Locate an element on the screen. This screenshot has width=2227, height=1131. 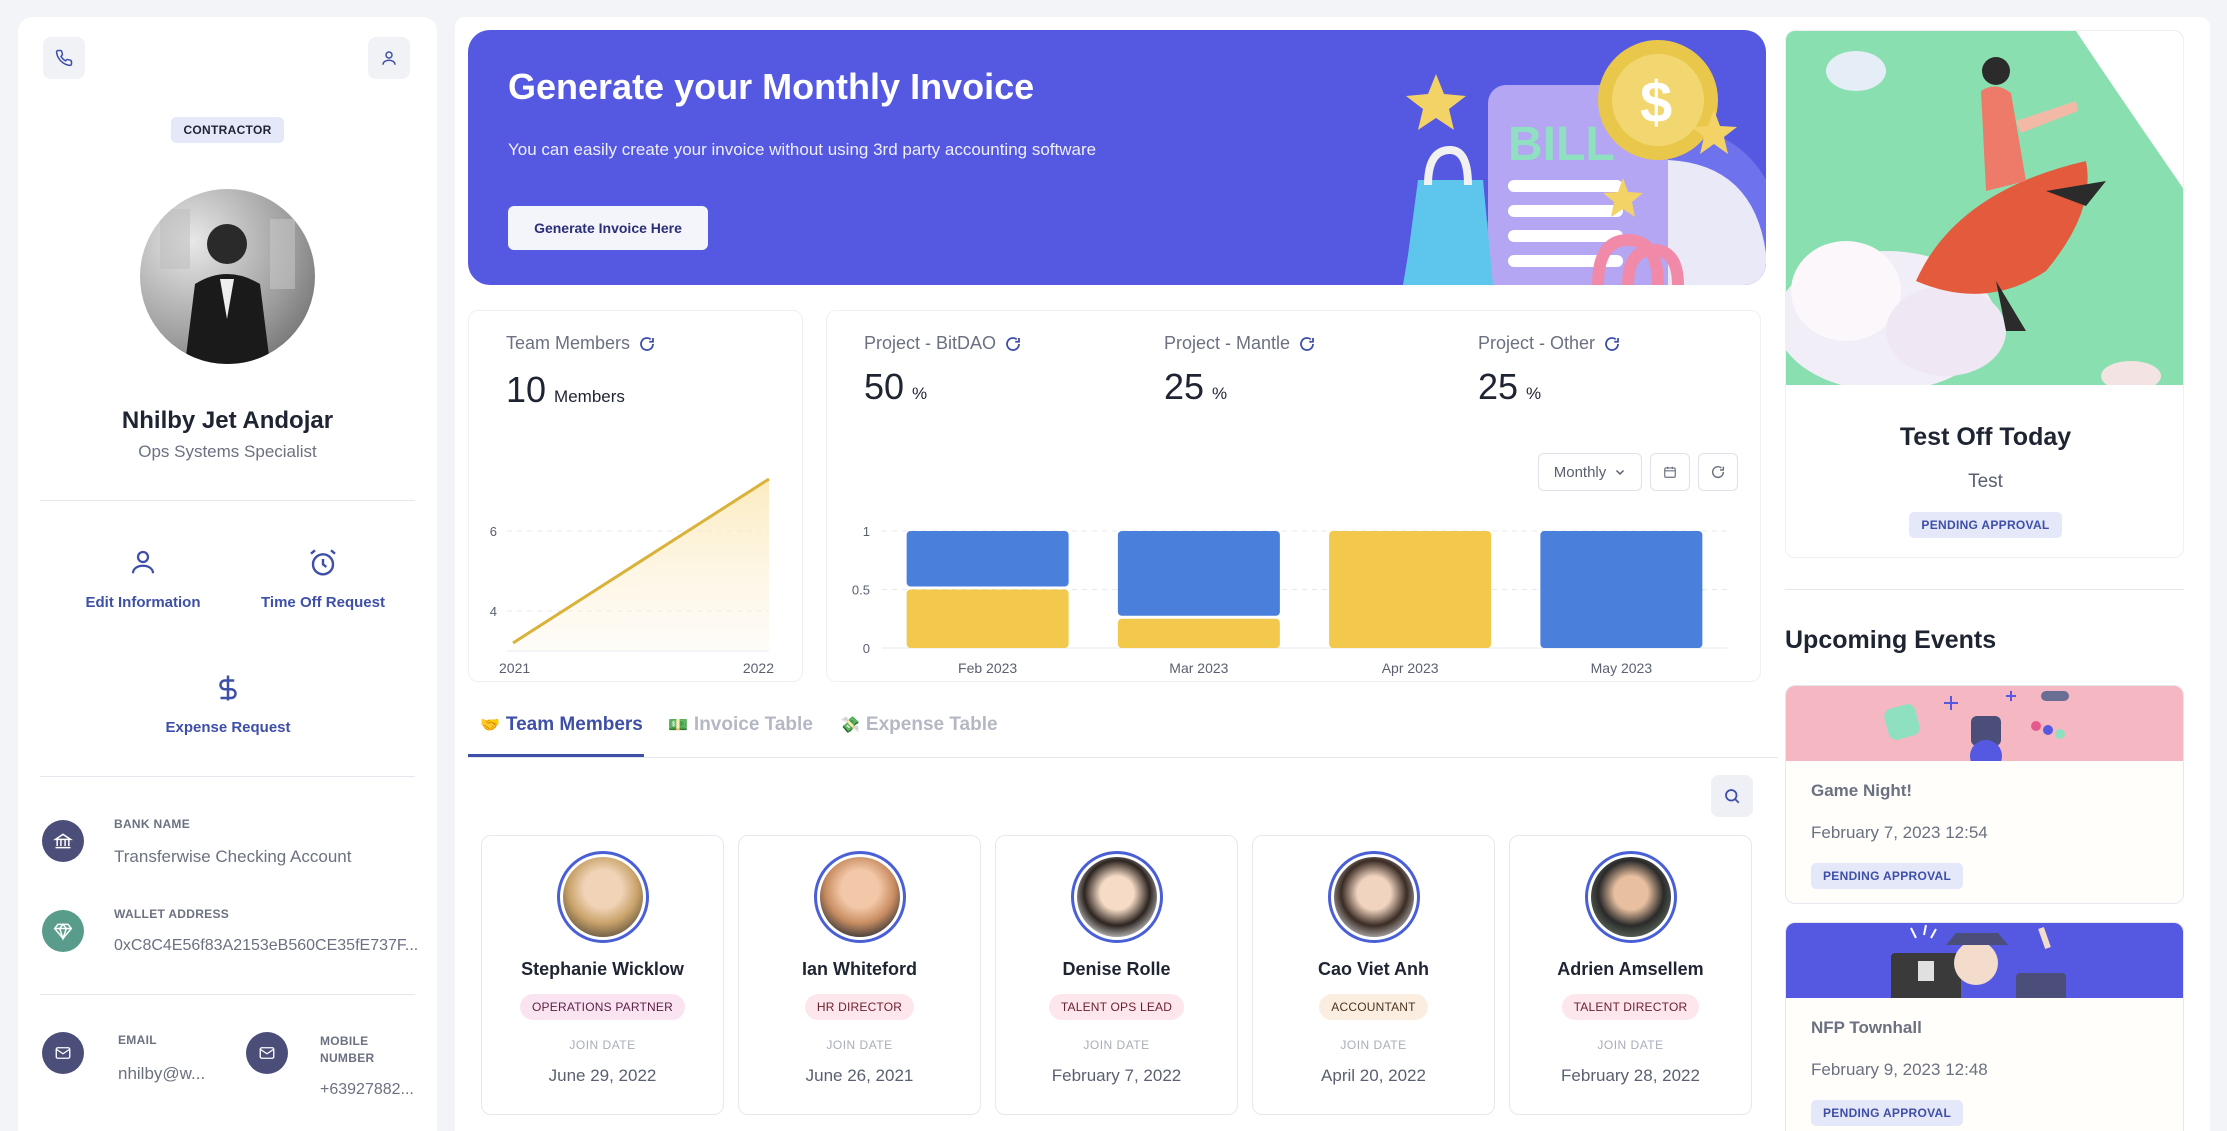
calendar-button is located at coordinates (1670, 472).